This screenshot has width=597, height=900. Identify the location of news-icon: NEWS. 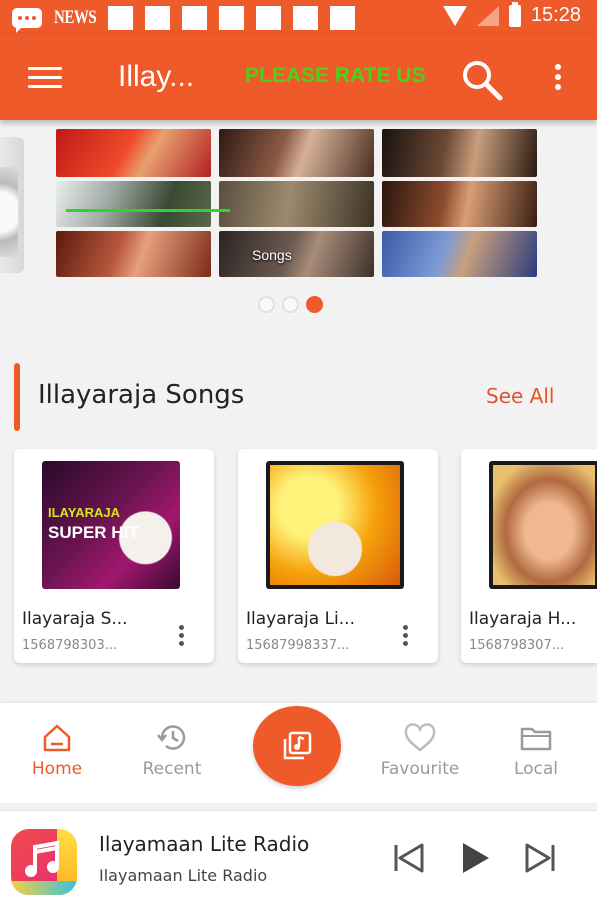
(75, 17).